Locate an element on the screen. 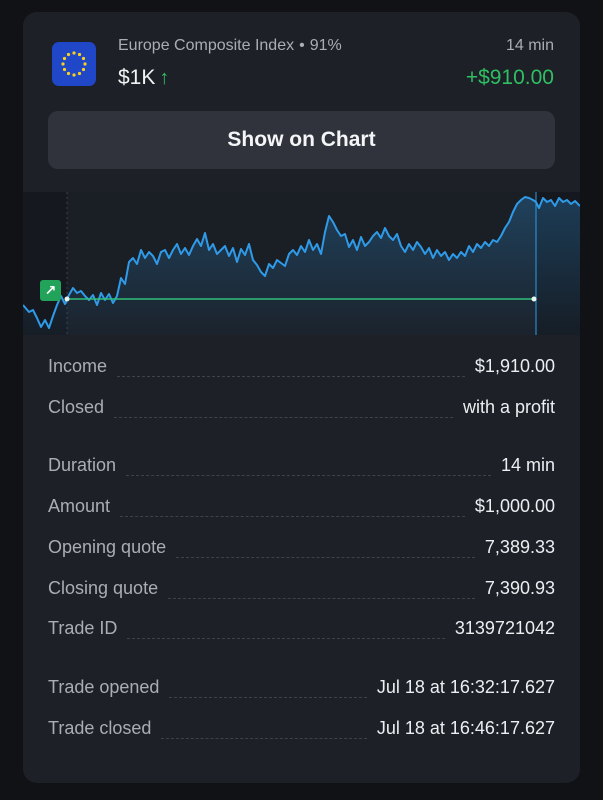  detail-value: Jul 18 at 16:32:17.627 is located at coordinates (465, 687).